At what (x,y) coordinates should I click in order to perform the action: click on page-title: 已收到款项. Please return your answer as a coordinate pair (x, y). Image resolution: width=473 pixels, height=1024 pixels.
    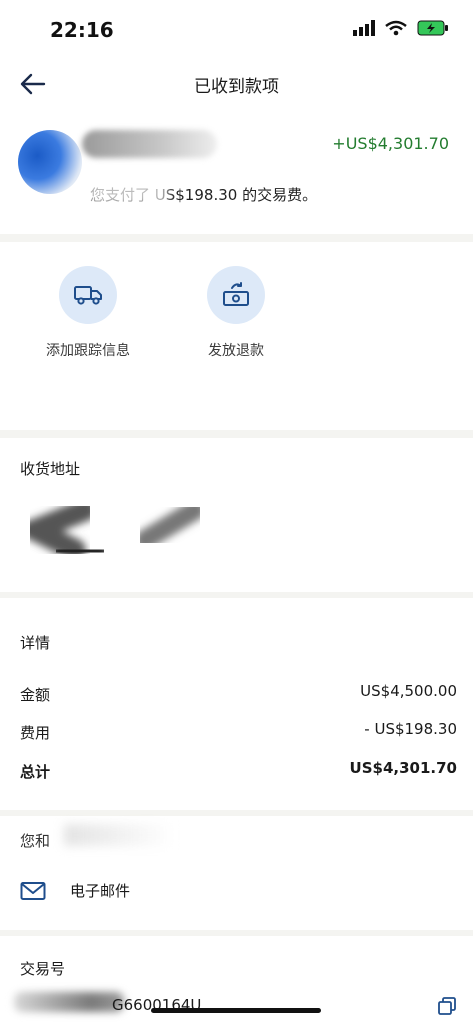
    Looking at the image, I should click on (236, 87).